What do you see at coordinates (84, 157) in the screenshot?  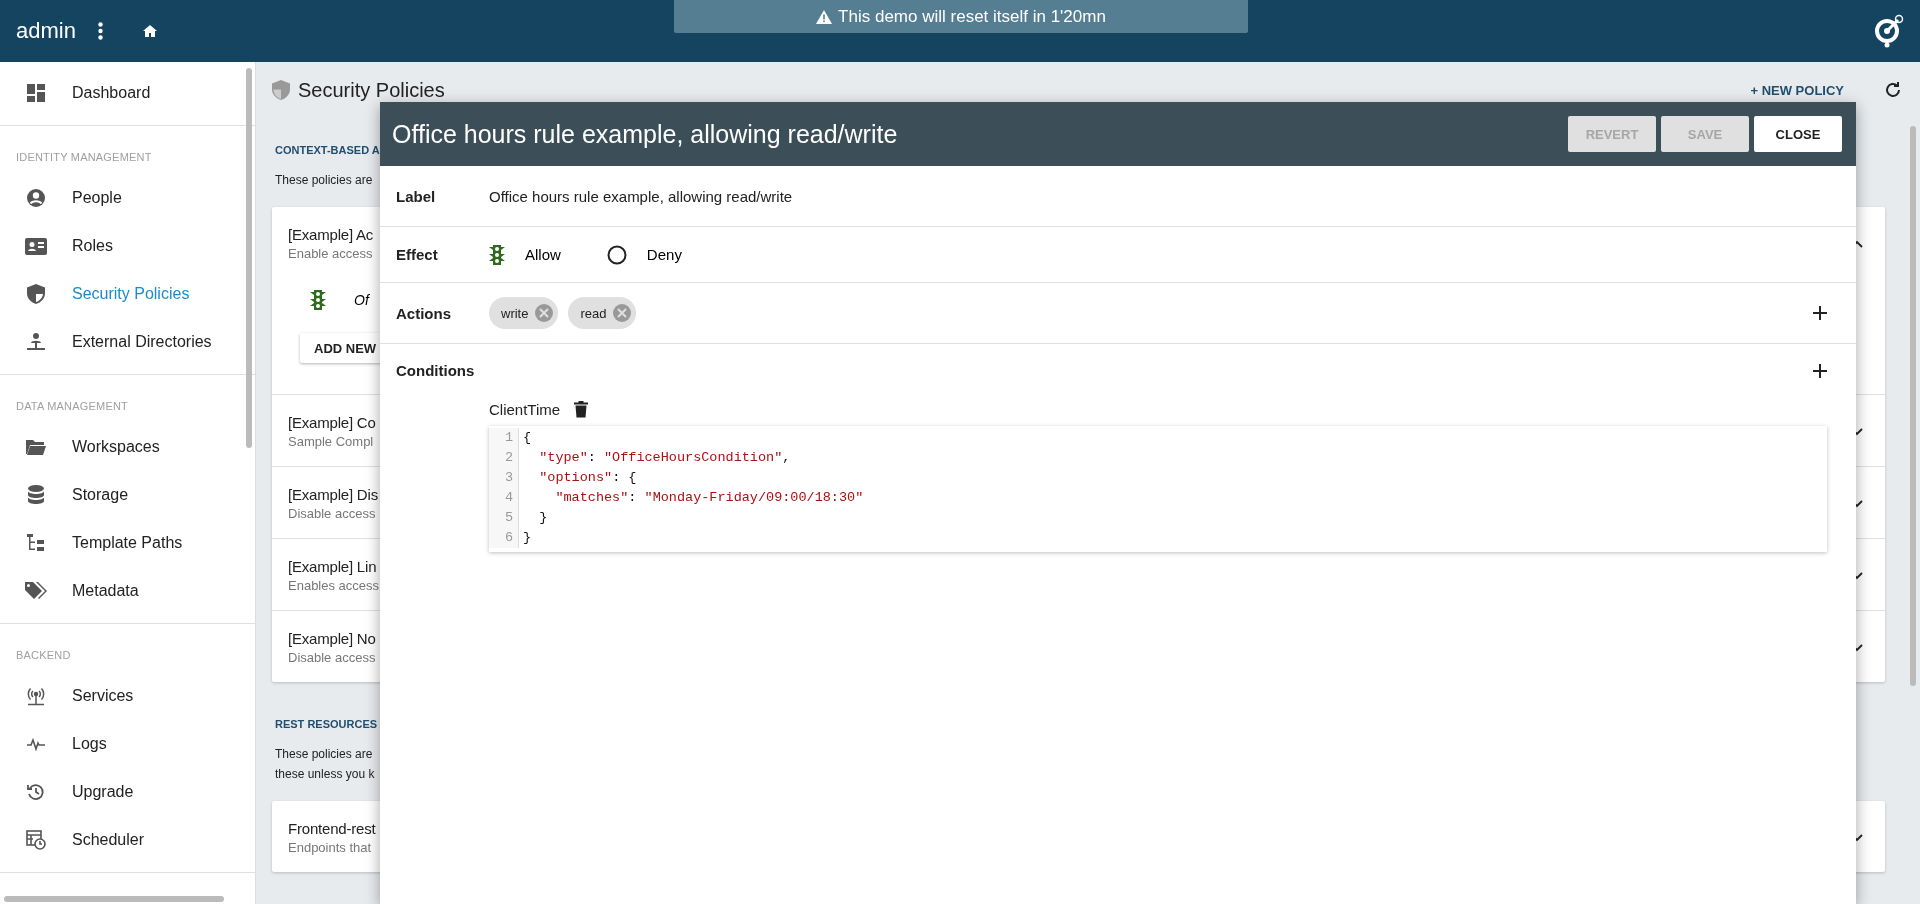 I see `section-heading: IDENTITY MANAGEMENT` at bounding box center [84, 157].